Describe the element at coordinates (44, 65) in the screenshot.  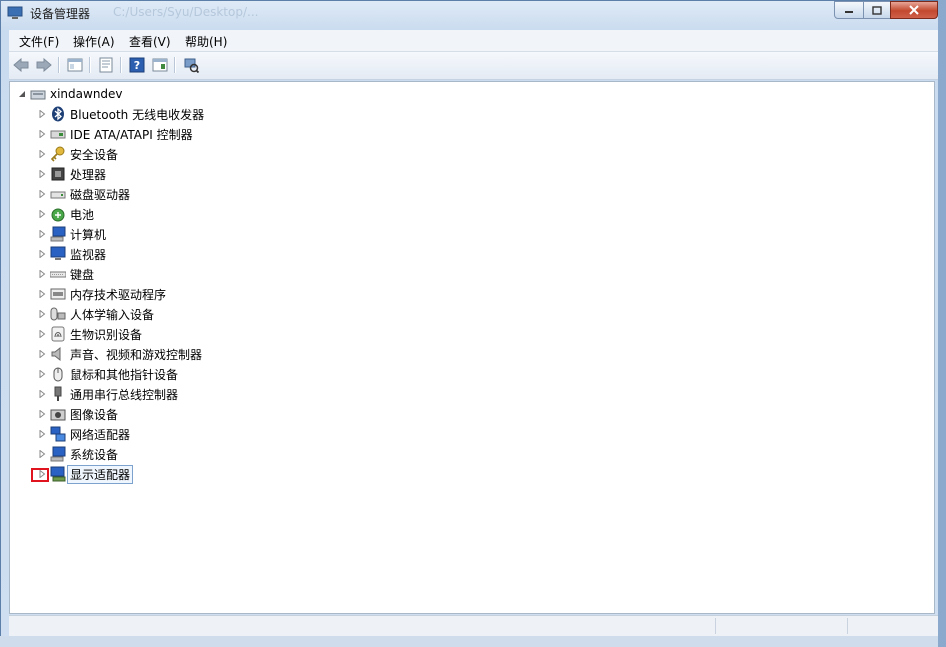
I see `forward-icon` at that location.